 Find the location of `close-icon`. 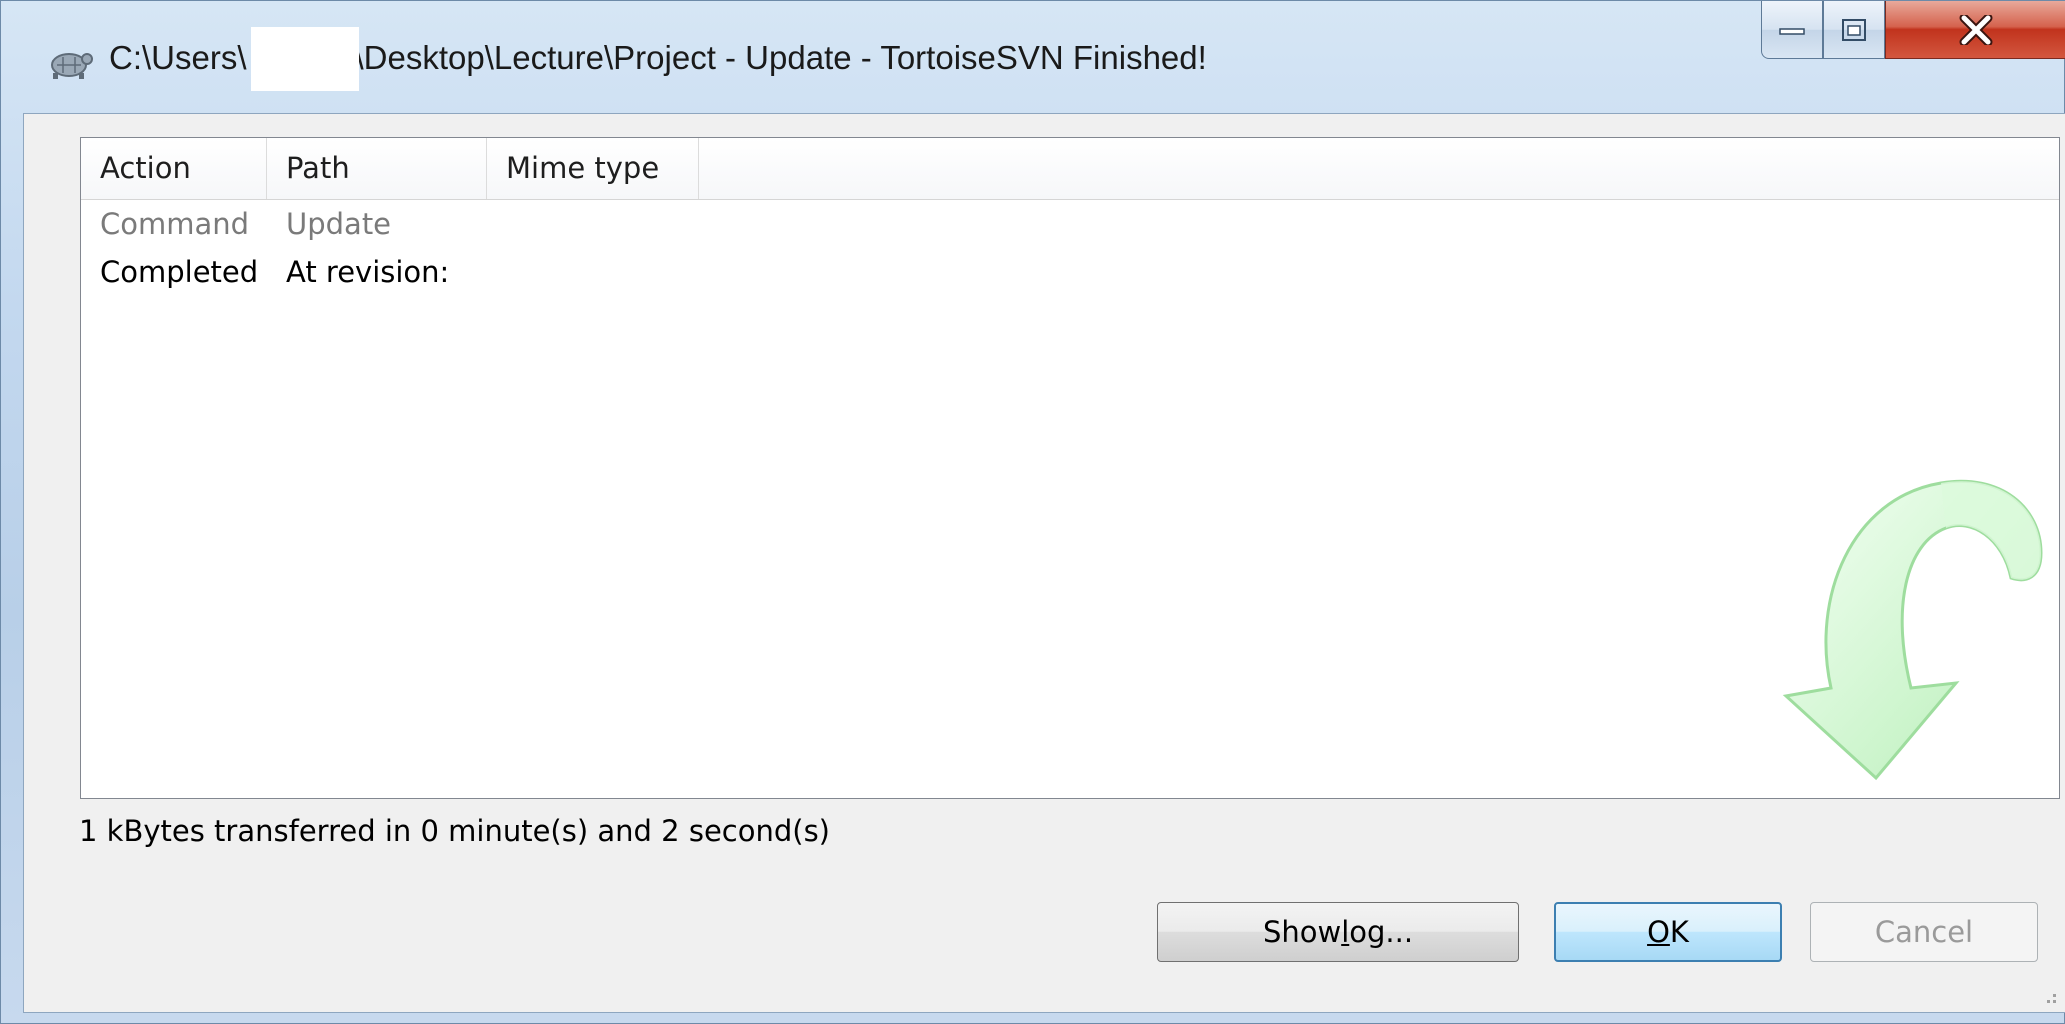

close-icon is located at coordinates (1975, 29).